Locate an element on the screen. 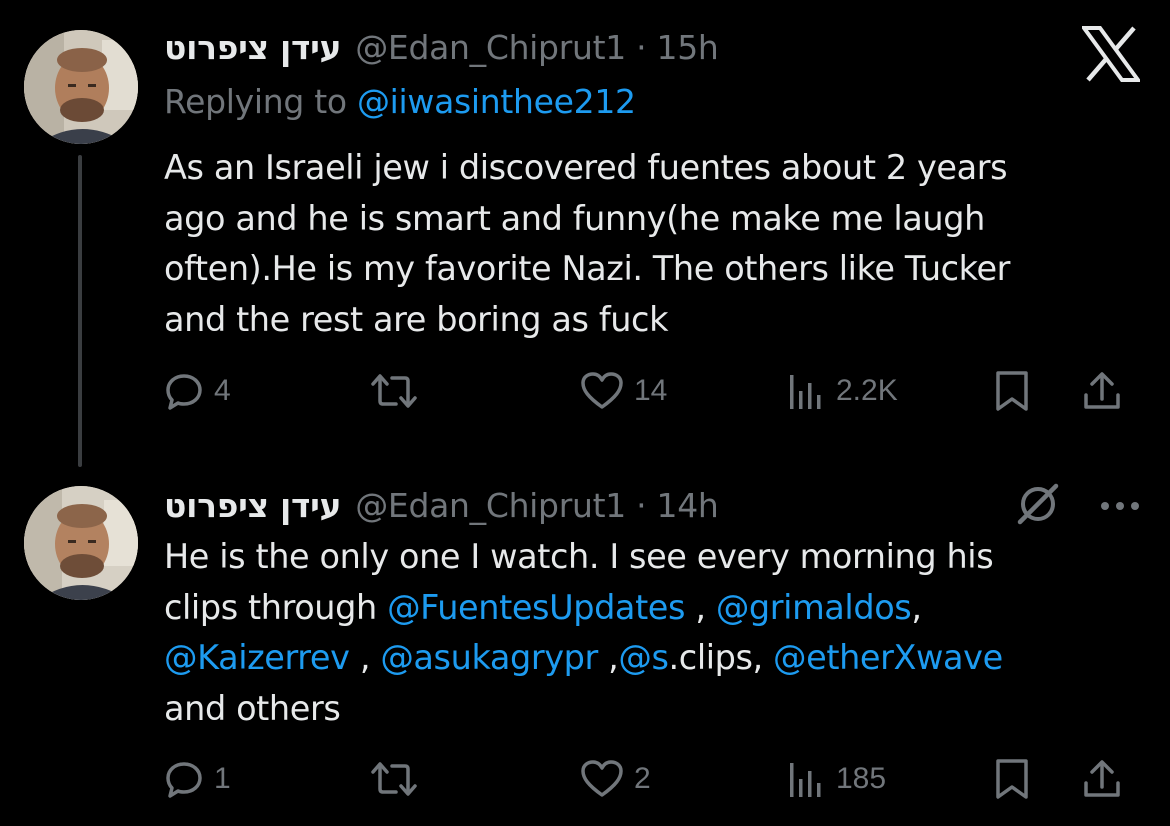  views-button: 2.2K is located at coordinates (842, 391).